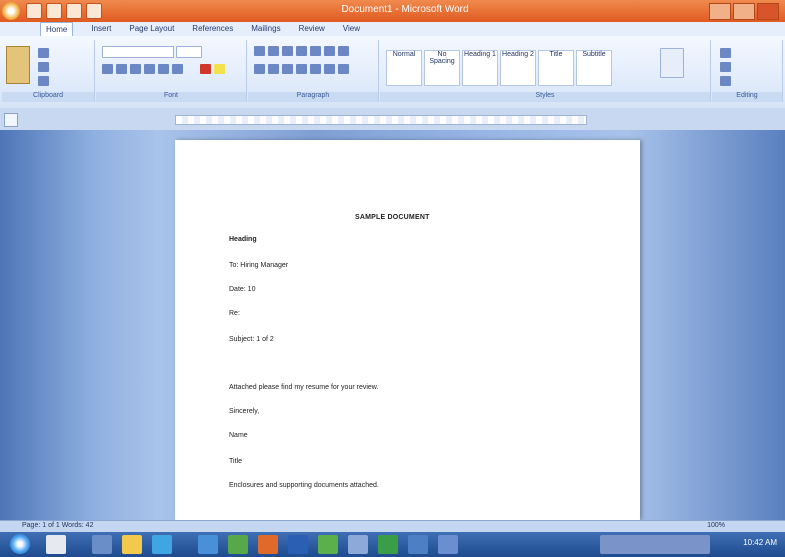  I want to click on tab-view: View, so click(351, 29).